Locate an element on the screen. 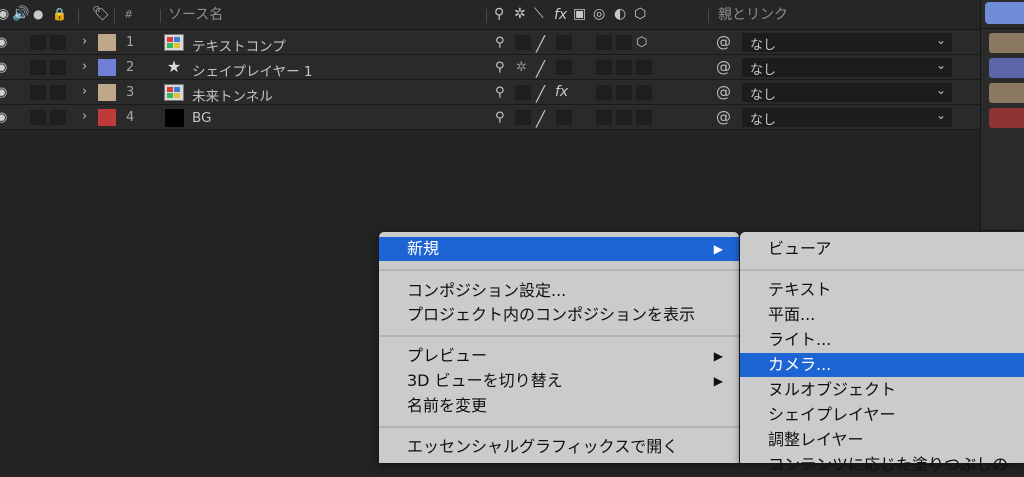 The image size is (1024, 477). lock-icon: 🔒 is located at coordinates (59, 14).